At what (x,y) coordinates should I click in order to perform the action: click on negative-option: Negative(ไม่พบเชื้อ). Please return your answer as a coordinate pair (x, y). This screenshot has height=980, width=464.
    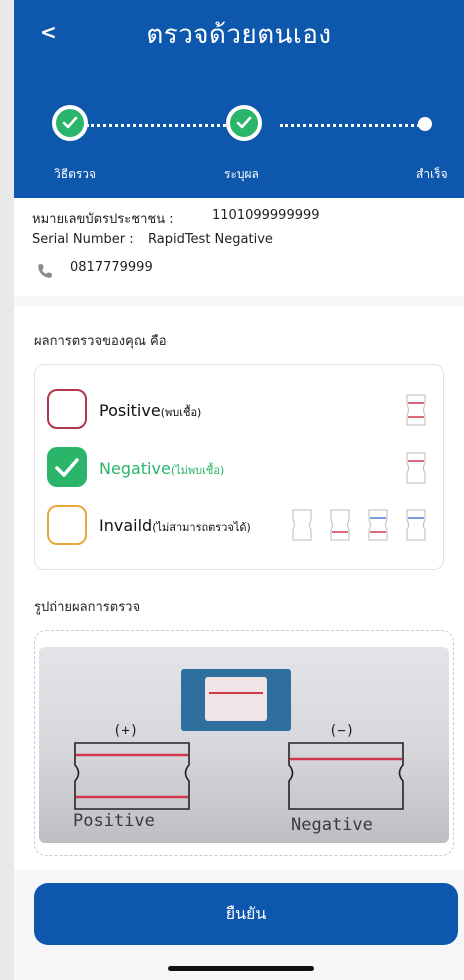
    Looking at the image, I should click on (161, 469).